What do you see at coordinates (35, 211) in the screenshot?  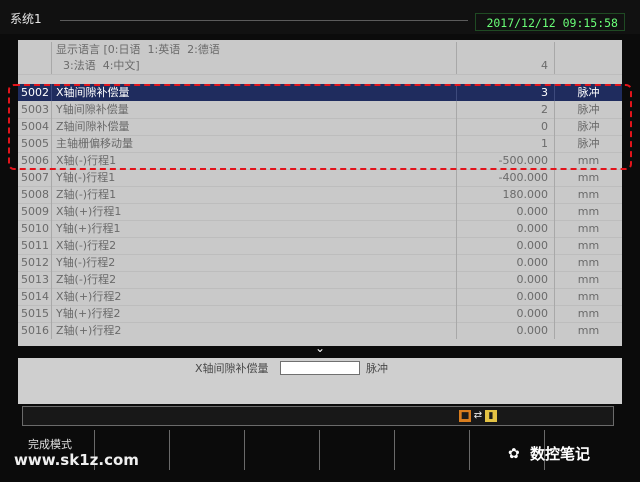 I see `param-number: 5009` at bounding box center [35, 211].